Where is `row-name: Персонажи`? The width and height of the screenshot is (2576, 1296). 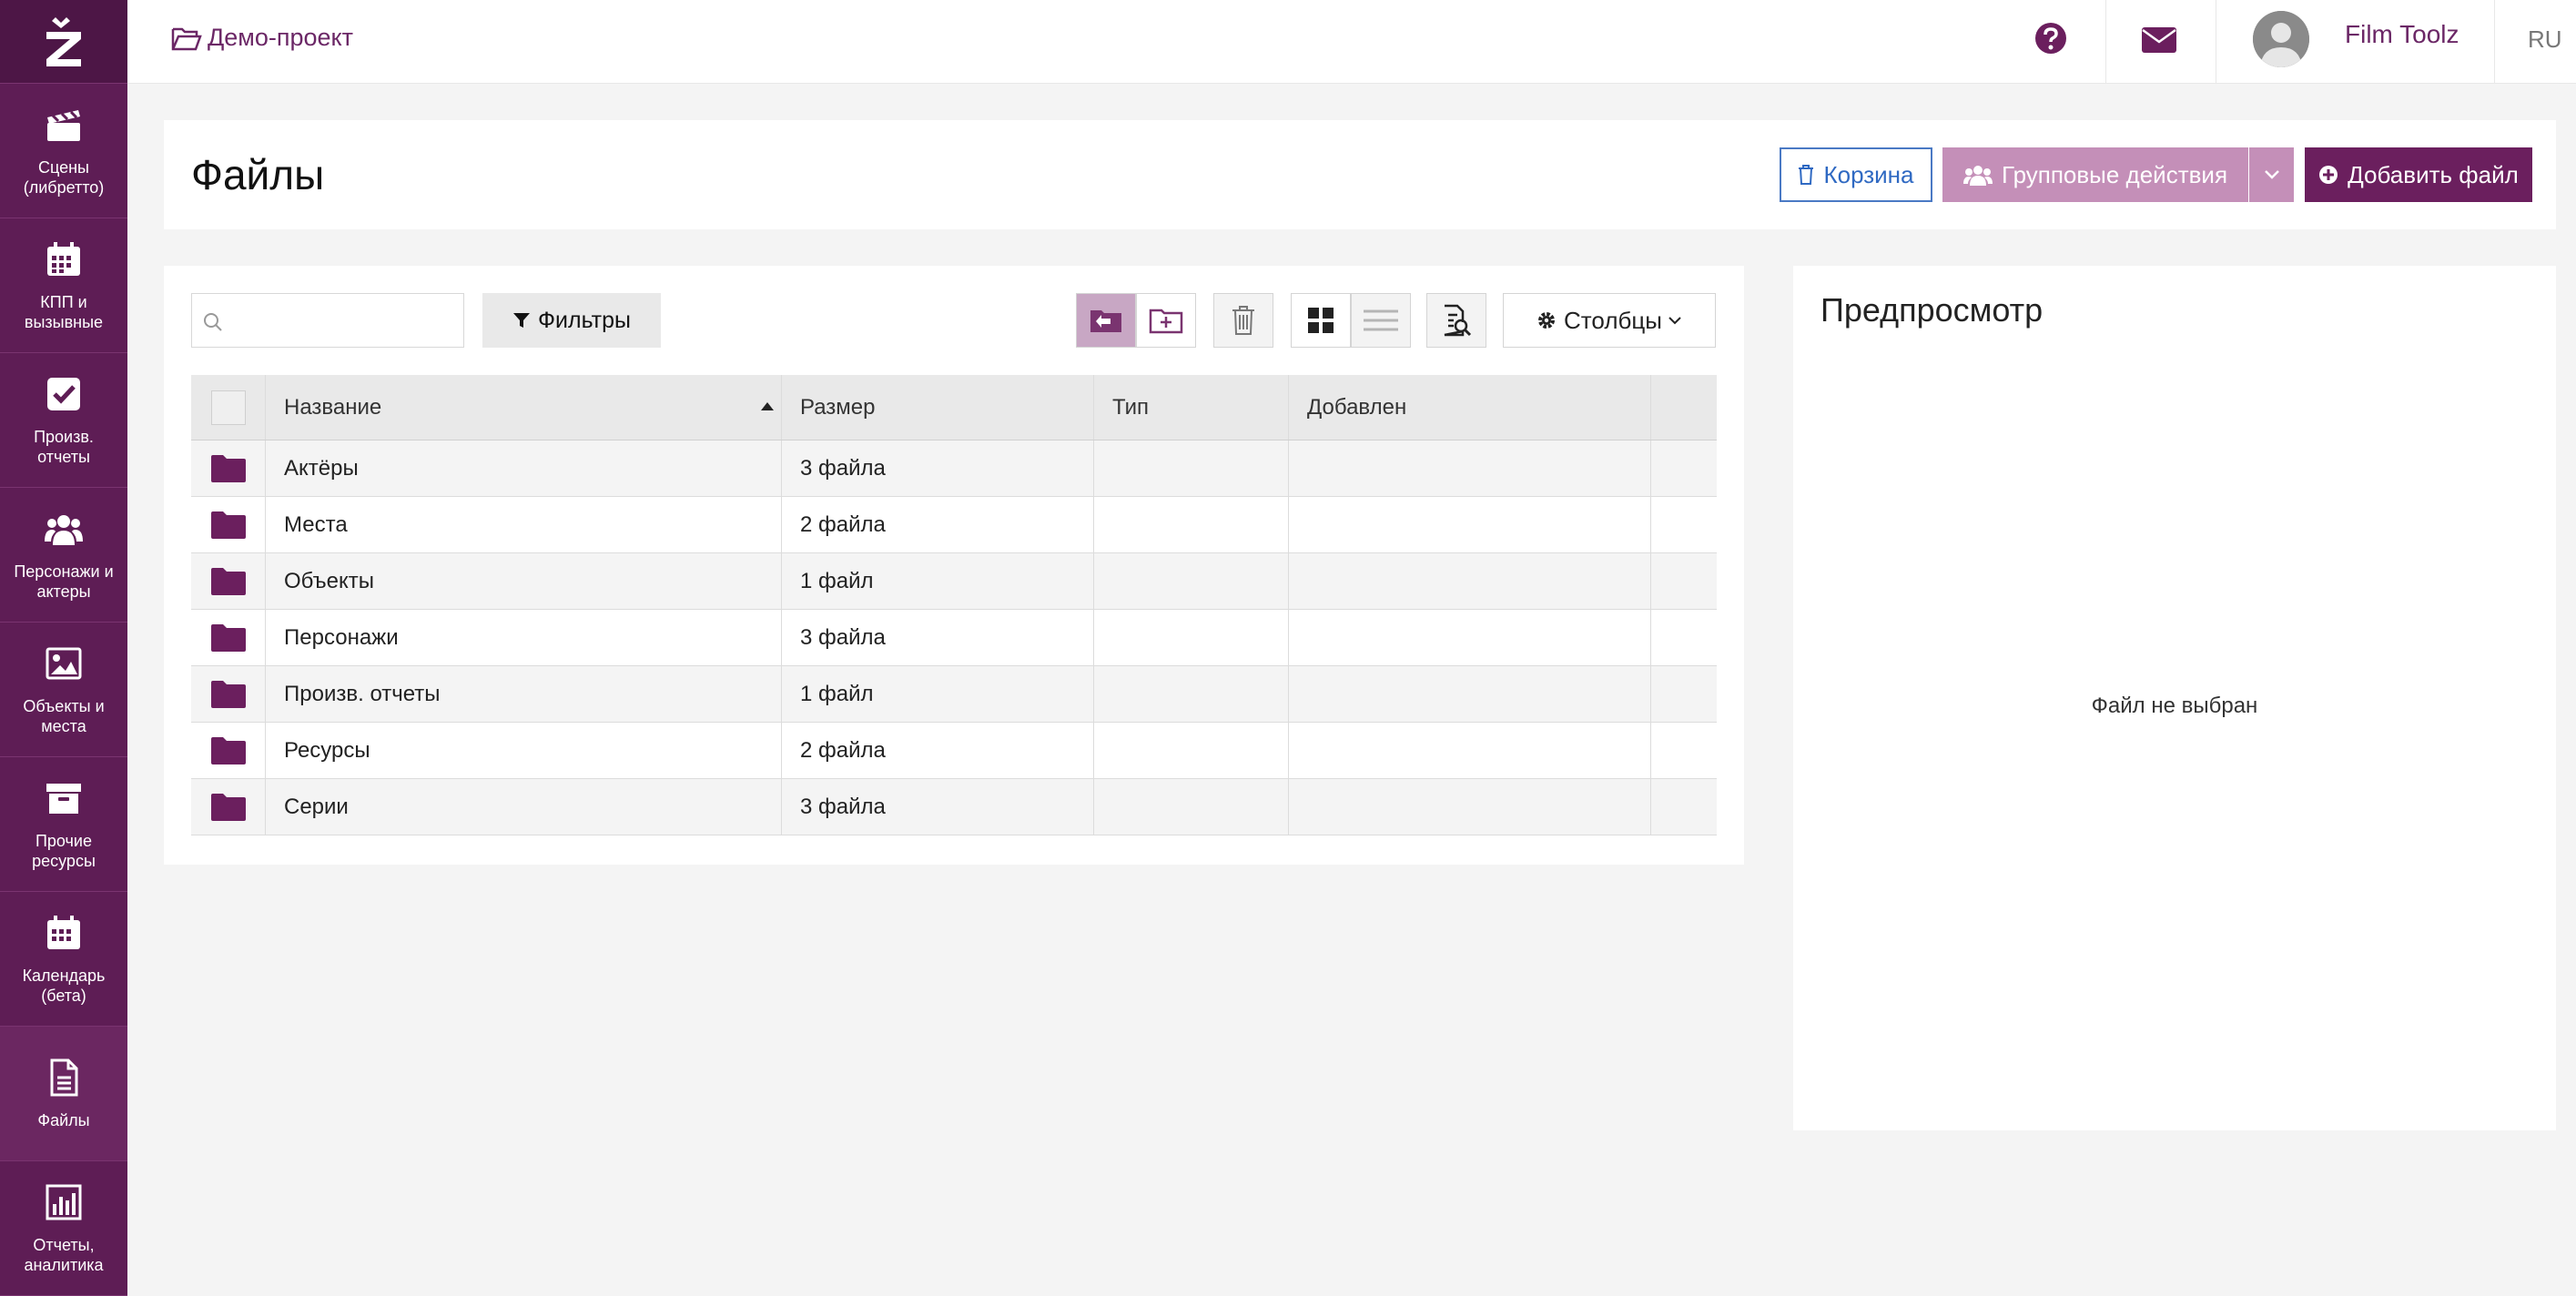 row-name: Персонажи is located at coordinates (524, 637).